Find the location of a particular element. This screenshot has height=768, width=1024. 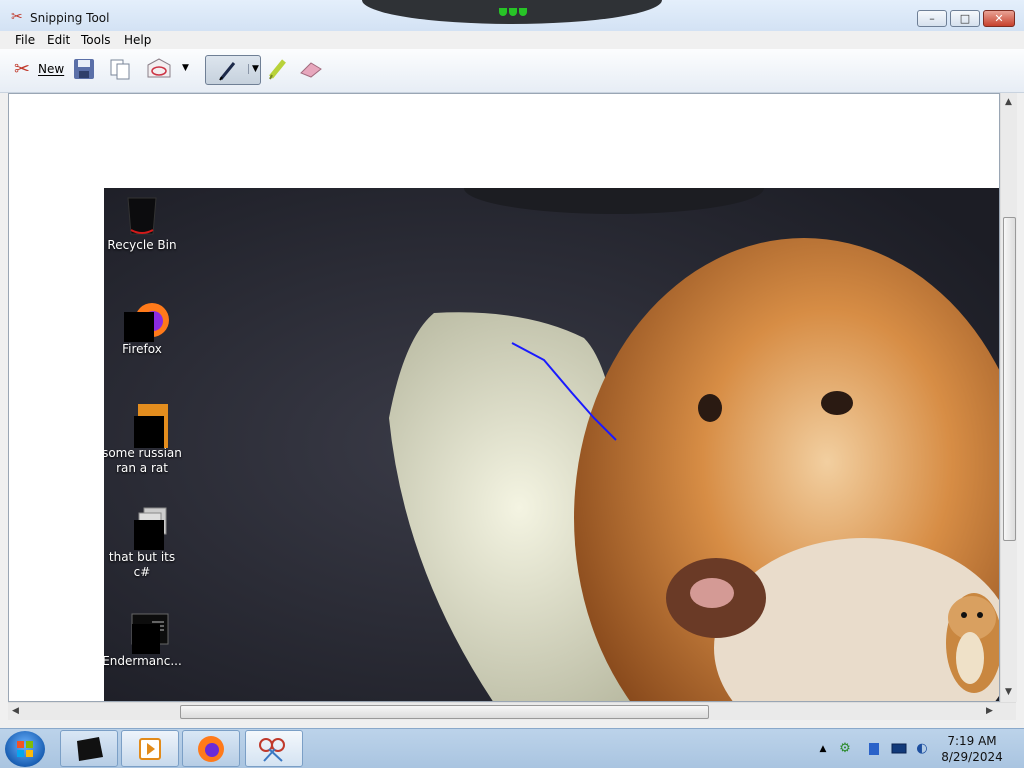

clock-date: 8/29/2024 is located at coordinates (972, 757).